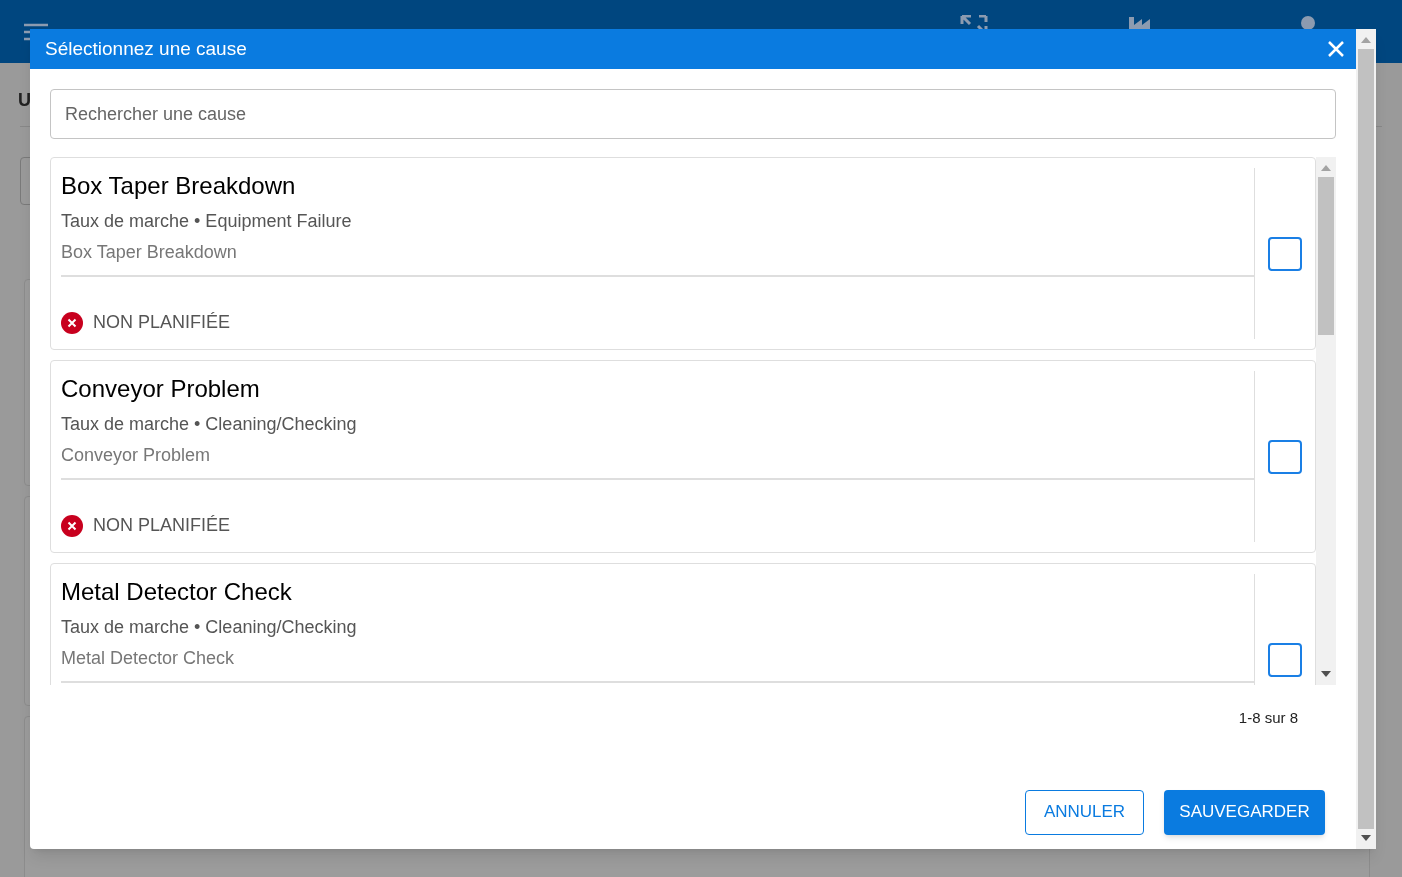 The height and width of the screenshot is (877, 1402). Describe the element at coordinates (1244, 812) in the screenshot. I see `save-button: SAUVEGARDER` at that location.